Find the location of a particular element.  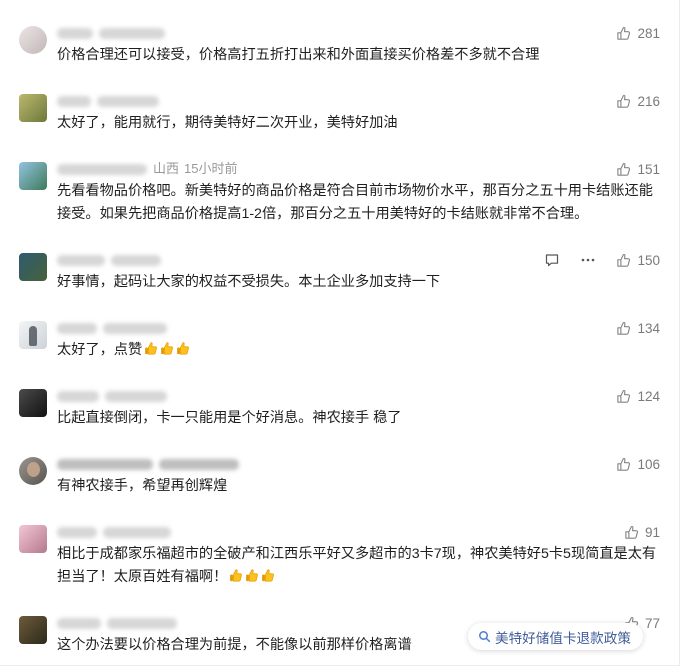

comment-item: 太好了，点赞 134 is located at coordinates (340, 353).